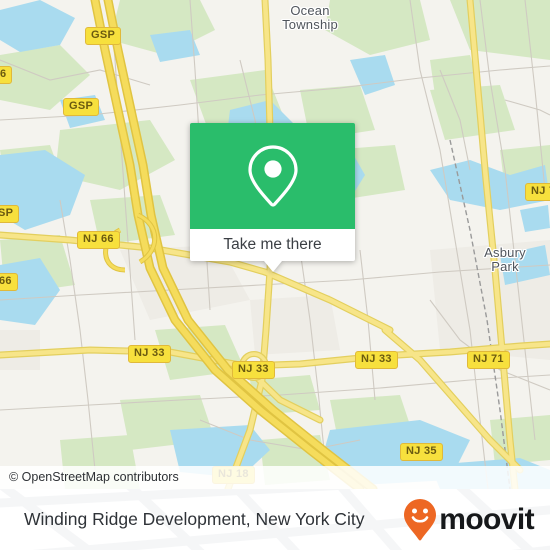 The width and height of the screenshot is (550, 550). Describe the element at coordinates (421, 452) in the screenshot. I see `highway-shield-nj35: NJ 35` at that location.